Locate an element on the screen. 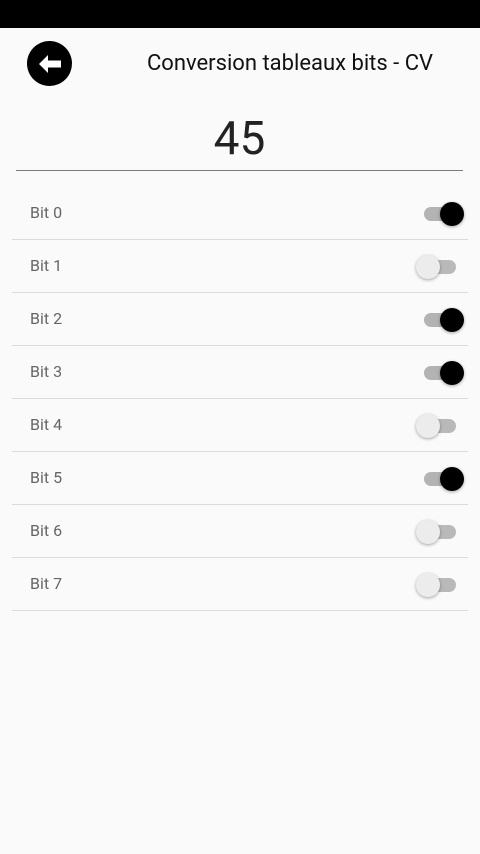 This screenshot has height=854, width=480. bit-6-toggle is located at coordinates (440, 532).